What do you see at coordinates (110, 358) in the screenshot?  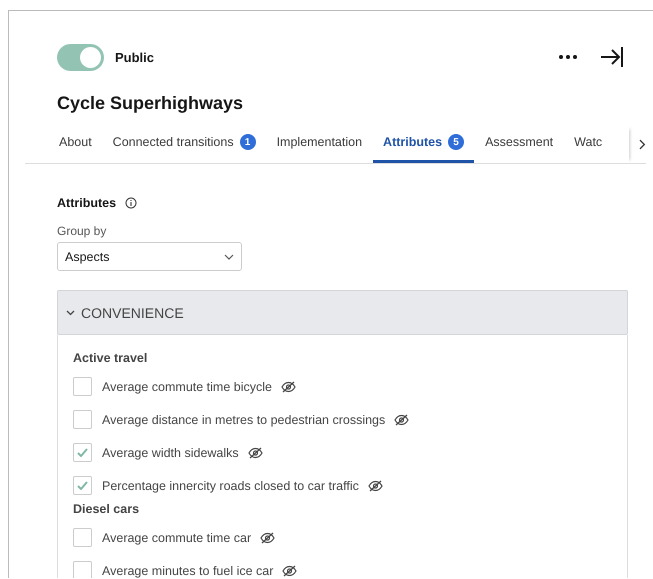 I see `subgroup-heading: Active travel` at bounding box center [110, 358].